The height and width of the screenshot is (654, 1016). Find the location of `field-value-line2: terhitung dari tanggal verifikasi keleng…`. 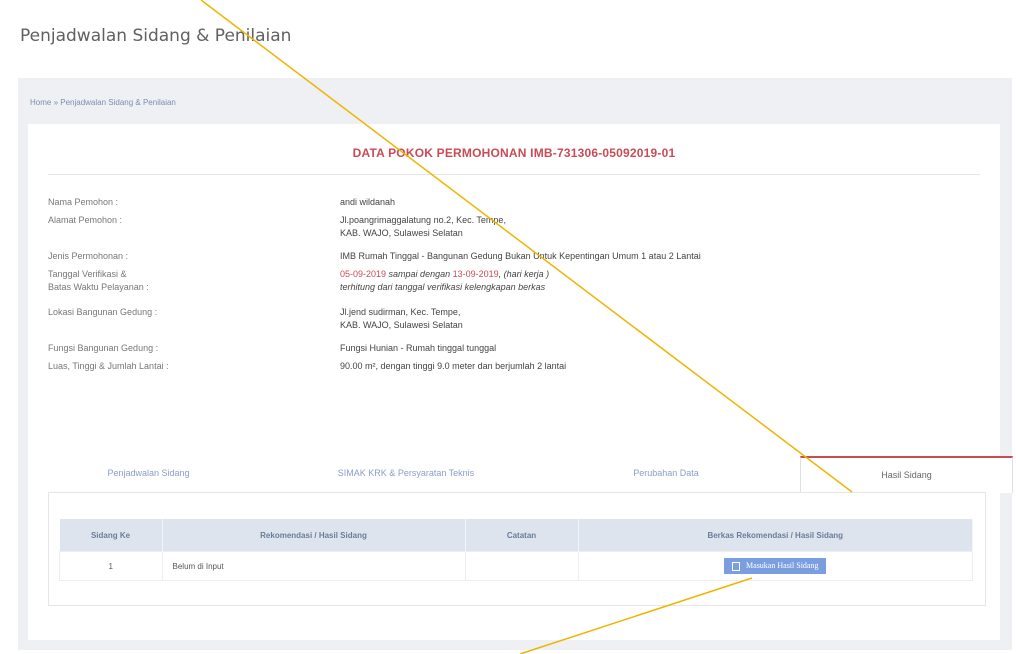

field-value-line2: terhitung dari tanggal verifikasi keleng… is located at coordinates (443, 287).